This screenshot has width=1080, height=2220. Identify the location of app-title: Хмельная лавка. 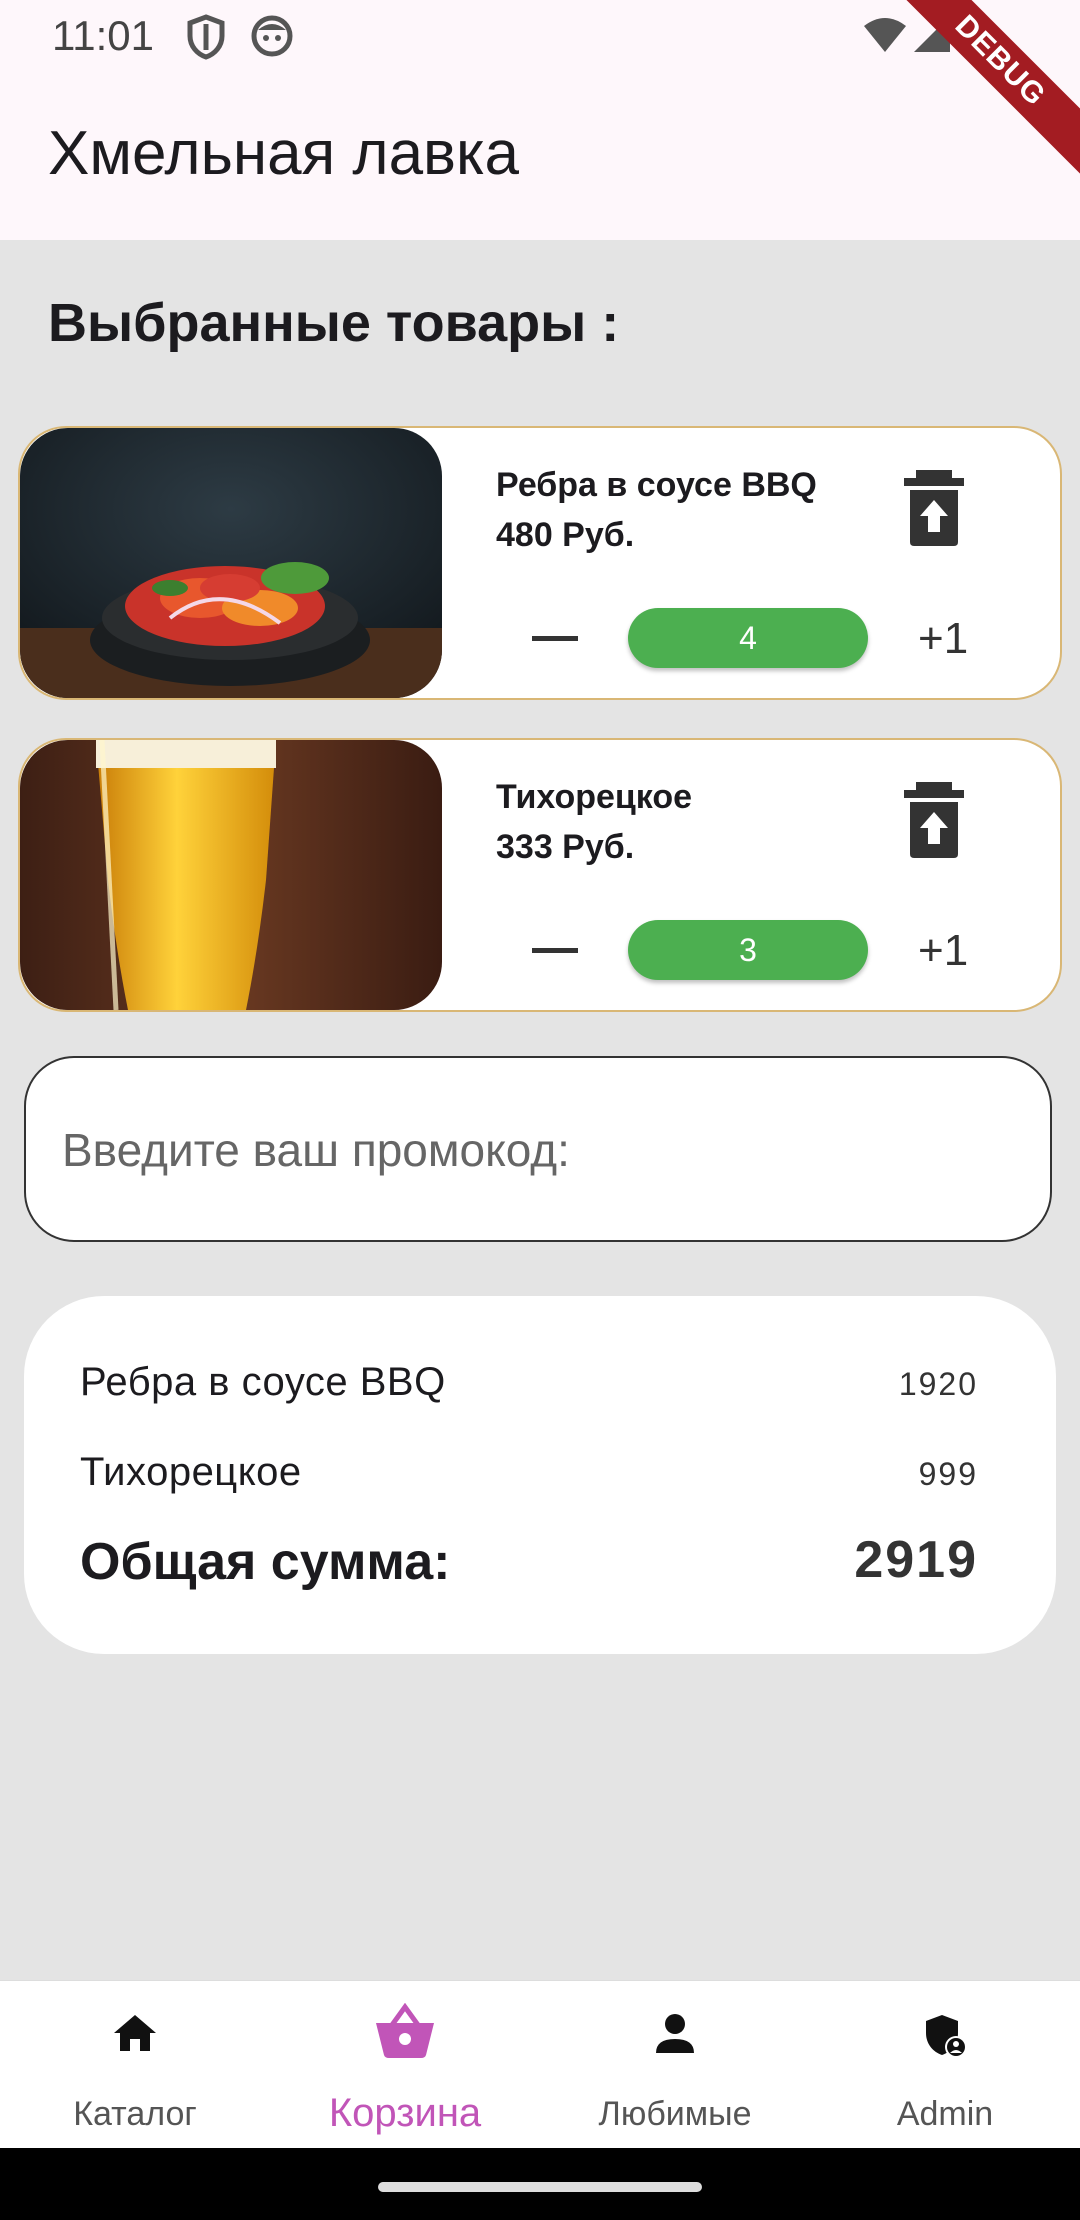
(283, 153).